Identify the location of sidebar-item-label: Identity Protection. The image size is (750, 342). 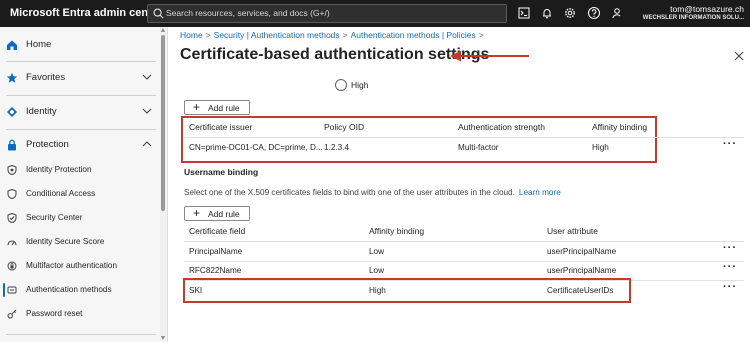
(59, 169).